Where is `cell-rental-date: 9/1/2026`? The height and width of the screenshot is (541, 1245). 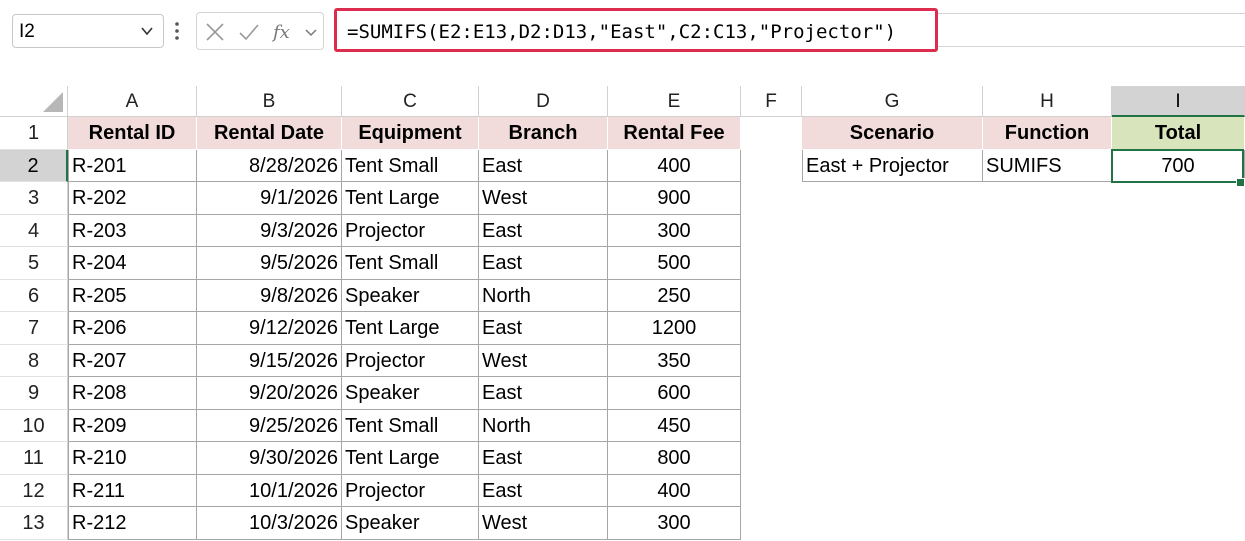
cell-rental-date: 9/1/2026 is located at coordinates (269, 198).